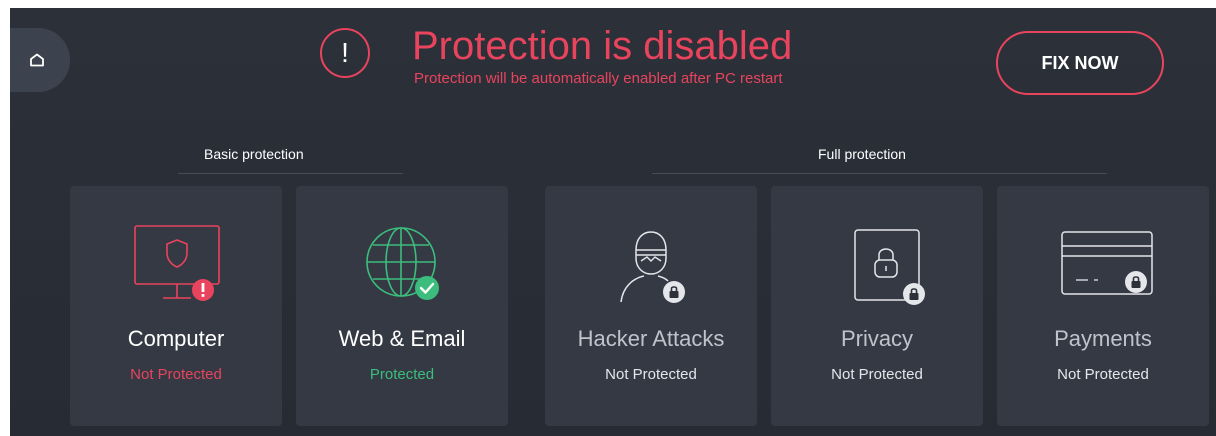 The height and width of the screenshot is (436, 1216). What do you see at coordinates (176, 264) in the screenshot?
I see `monitor-shield-icon` at bounding box center [176, 264].